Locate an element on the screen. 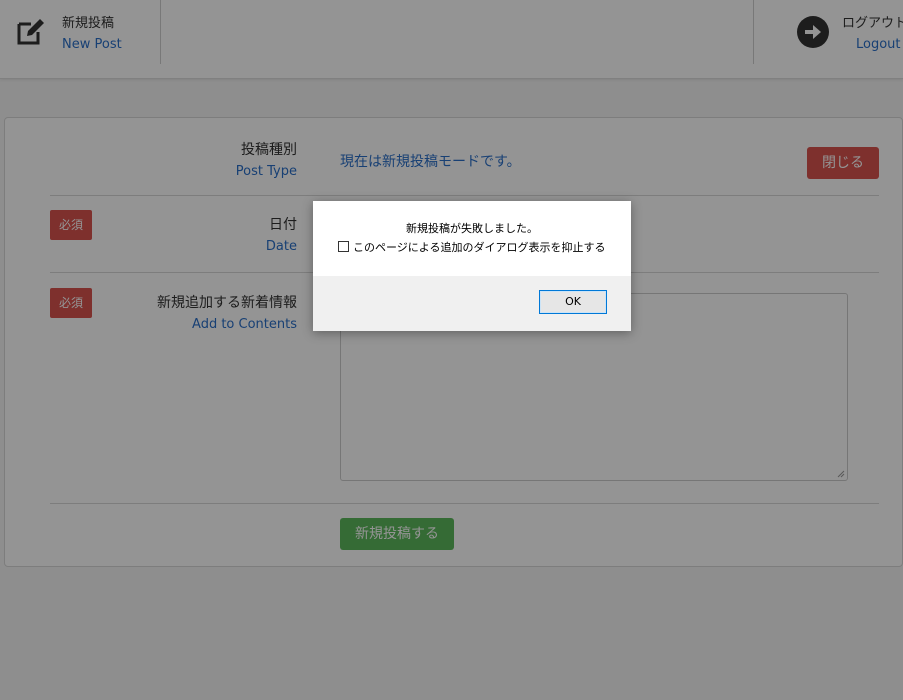 Image resolution: width=903 pixels, height=700 pixels. suppress-dialogs-label: このページによる追加のダイアログ表示を抑止する is located at coordinates (479, 247).